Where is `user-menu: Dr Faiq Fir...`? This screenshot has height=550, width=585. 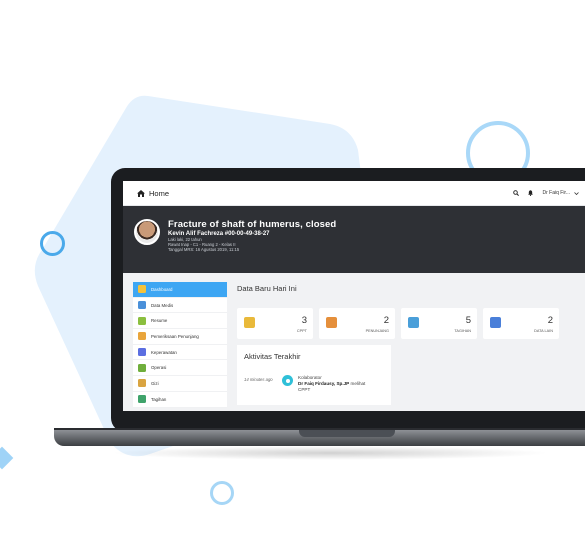 user-menu: Dr Faiq Fir... is located at coordinates (560, 193).